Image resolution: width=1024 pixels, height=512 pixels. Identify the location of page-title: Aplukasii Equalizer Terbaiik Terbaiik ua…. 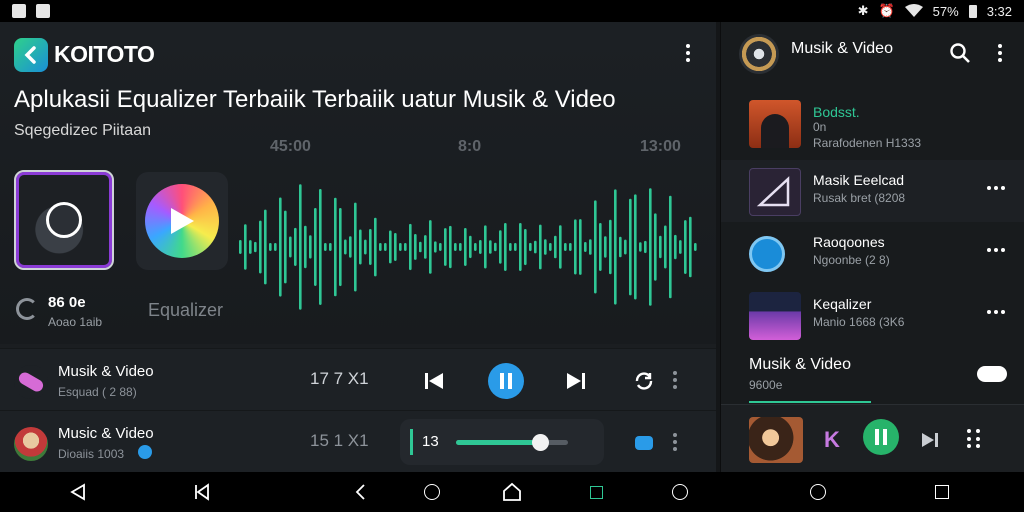
(315, 99).